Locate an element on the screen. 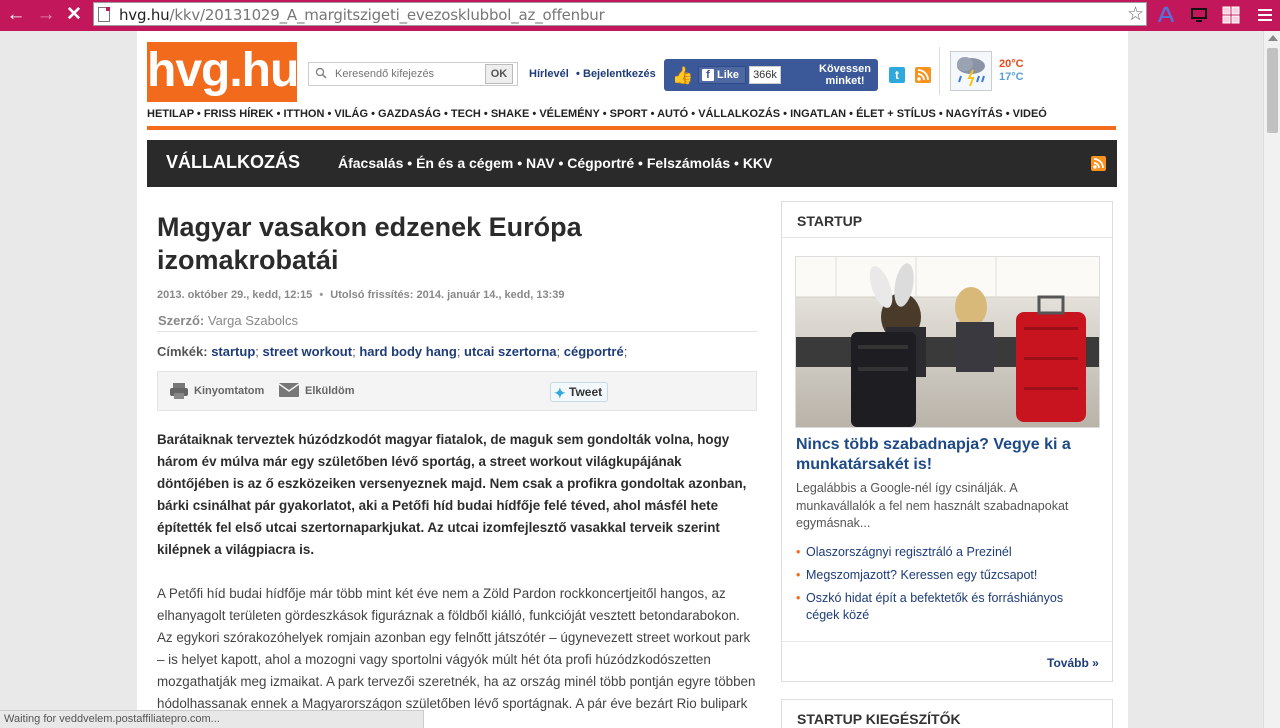  startup-addons-box: STARTUP KIEGÉSZÍTŐK is located at coordinates (947, 713).